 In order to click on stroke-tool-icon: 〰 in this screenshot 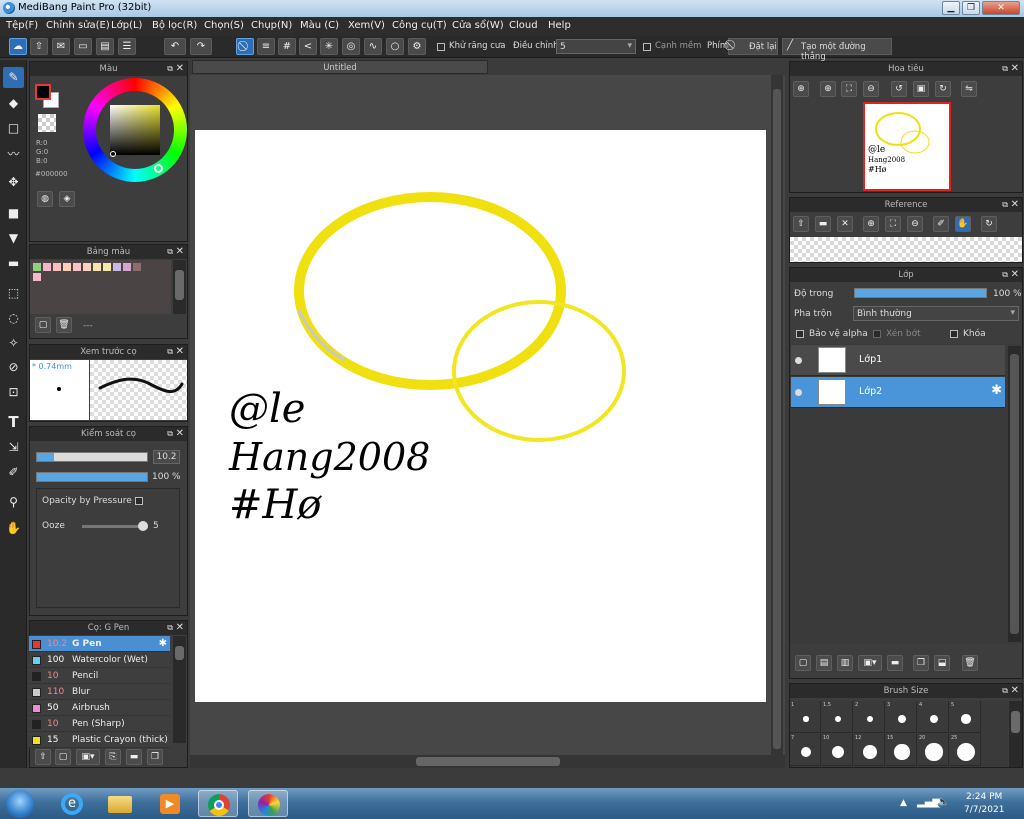, I will do `click(13, 154)`.